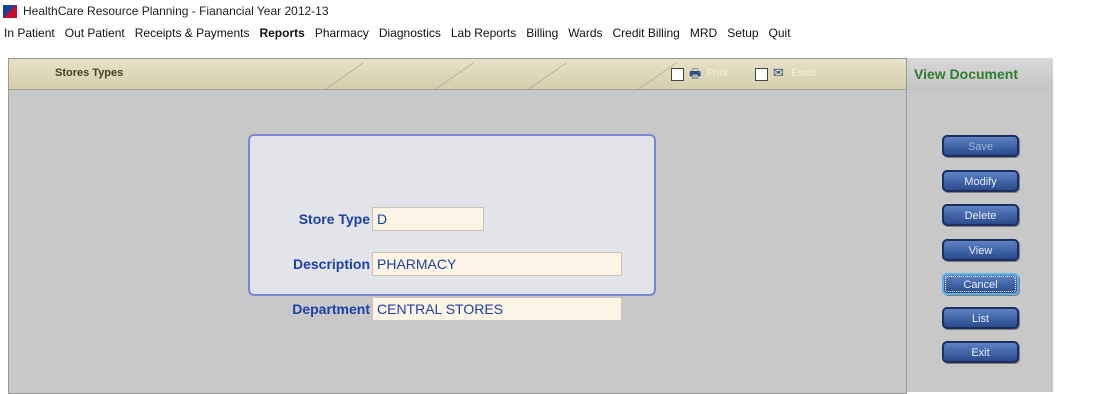 This screenshot has width=1099, height=394. I want to click on document-toolbar: Stores Types 🖶 Print ✉ Email, so click(457, 74).